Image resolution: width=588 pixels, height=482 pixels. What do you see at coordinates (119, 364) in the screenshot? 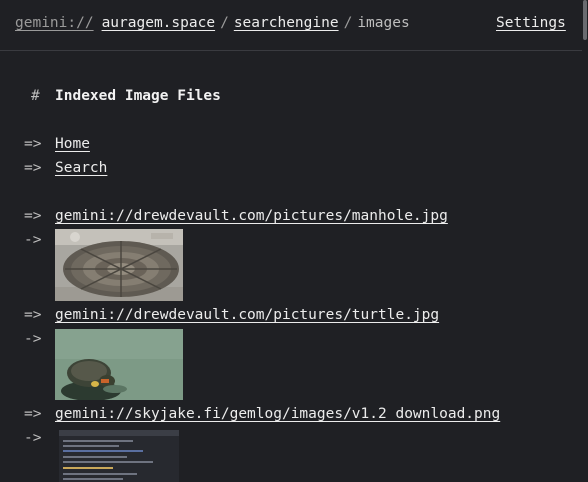
I see `turtle-image-preview` at bounding box center [119, 364].